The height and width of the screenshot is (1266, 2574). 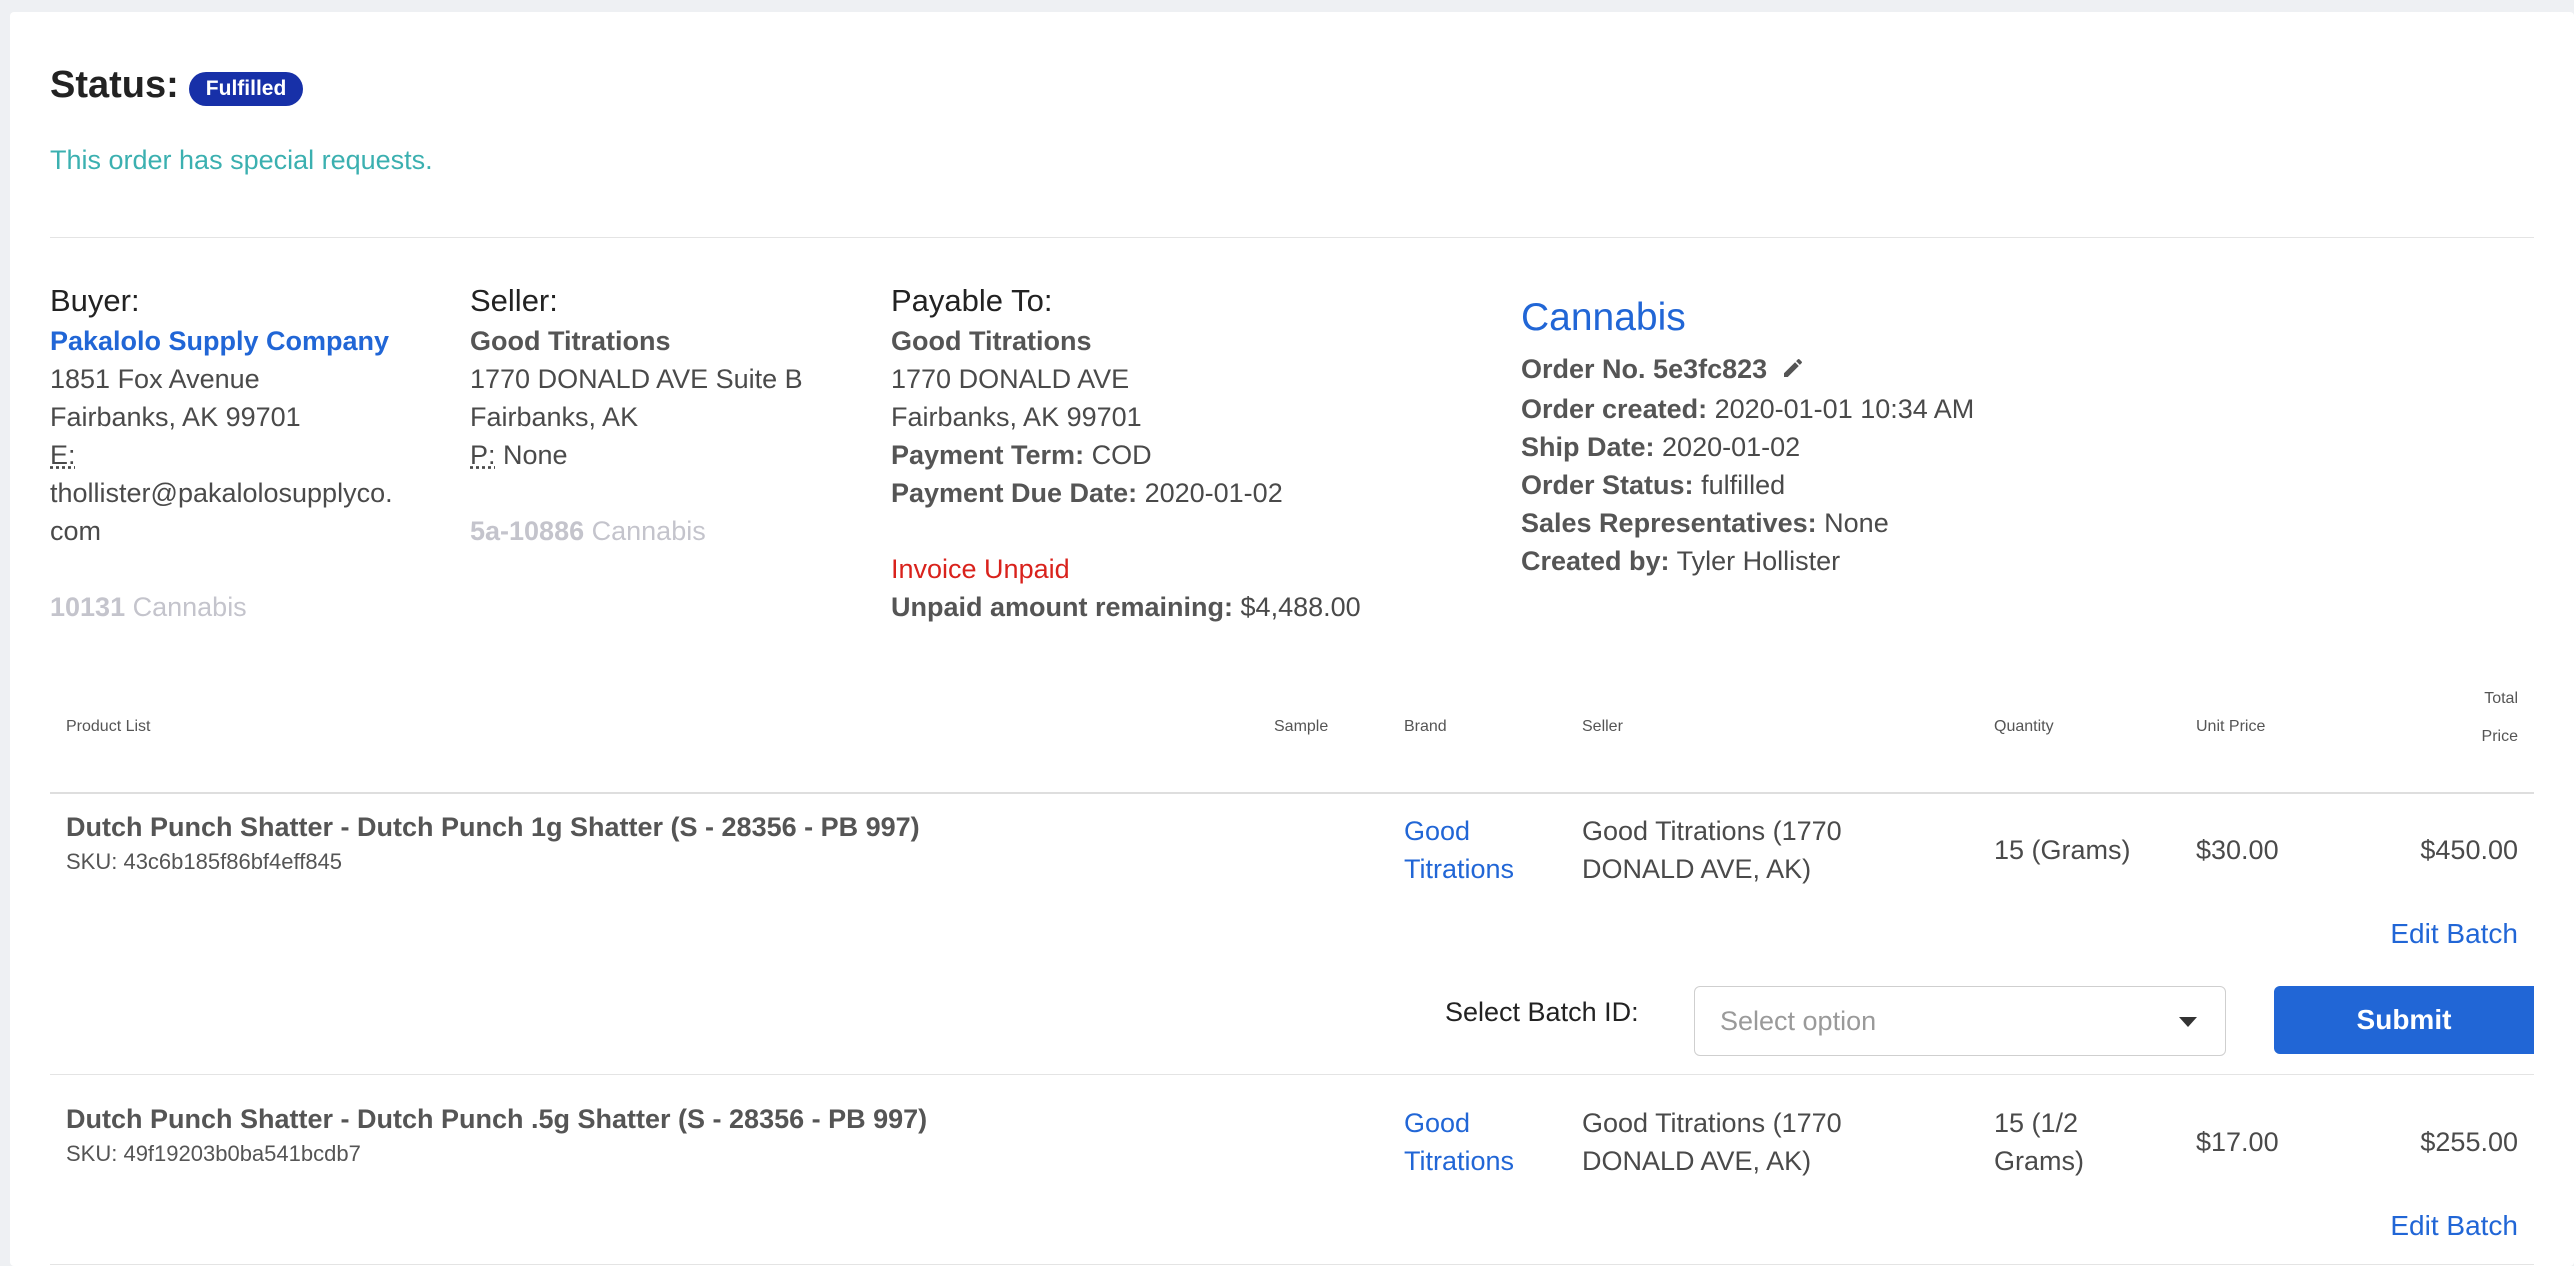 I want to click on status-row: Status: Fulfilled, so click(x=177, y=85).